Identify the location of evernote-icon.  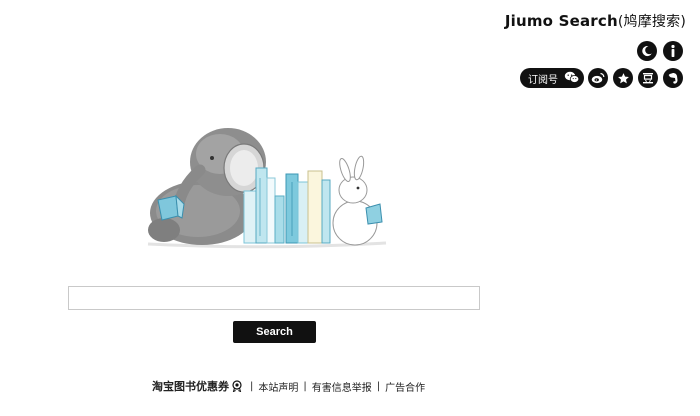
(673, 78).